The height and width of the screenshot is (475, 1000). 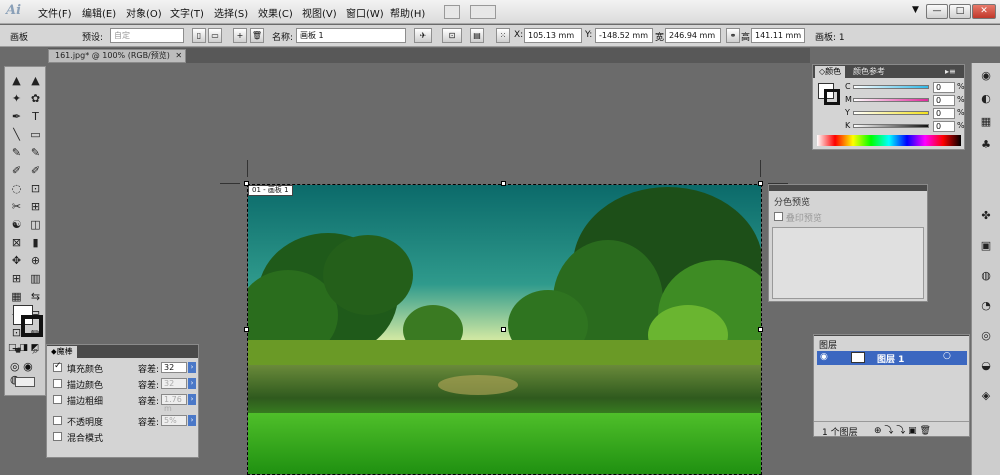 What do you see at coordinates (986, 246) in the screenshot?
I see `dock-panel-icon: ▣` at bounding box center [986, 246].